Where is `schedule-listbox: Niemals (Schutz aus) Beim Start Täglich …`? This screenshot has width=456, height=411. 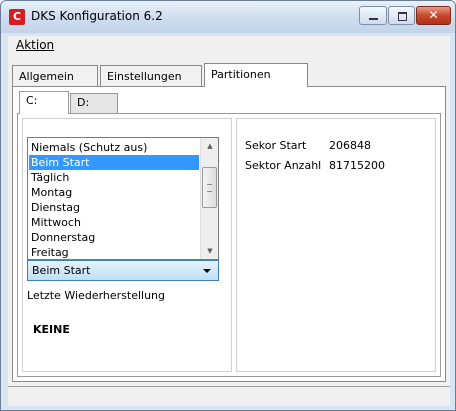
schedule-listbox: Niemals (Schutz aus) Beim Start Täglich … is located at coordinates (123, 198).